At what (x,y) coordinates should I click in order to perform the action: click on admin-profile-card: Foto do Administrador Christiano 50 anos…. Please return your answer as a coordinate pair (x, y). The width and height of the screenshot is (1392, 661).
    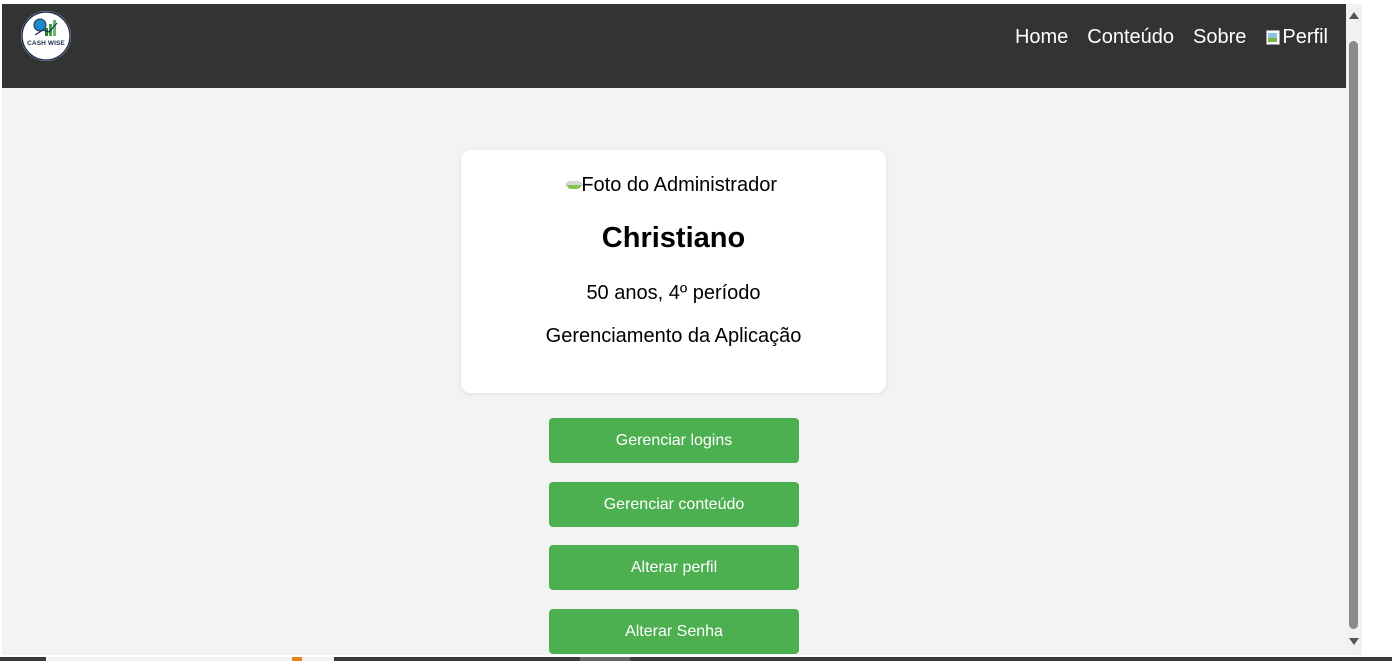
    Looking at the image, I should click on (673, 271).